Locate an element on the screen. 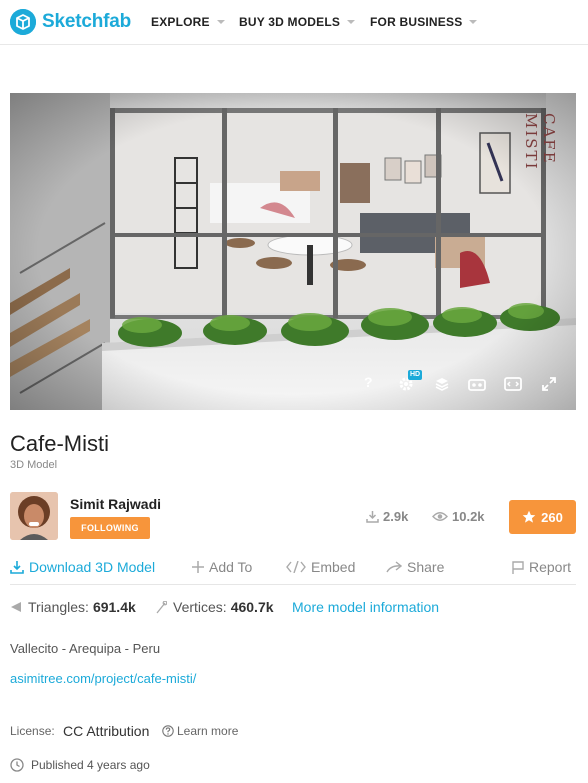  add-to-label: Add To is located at coordinates (231, 567).